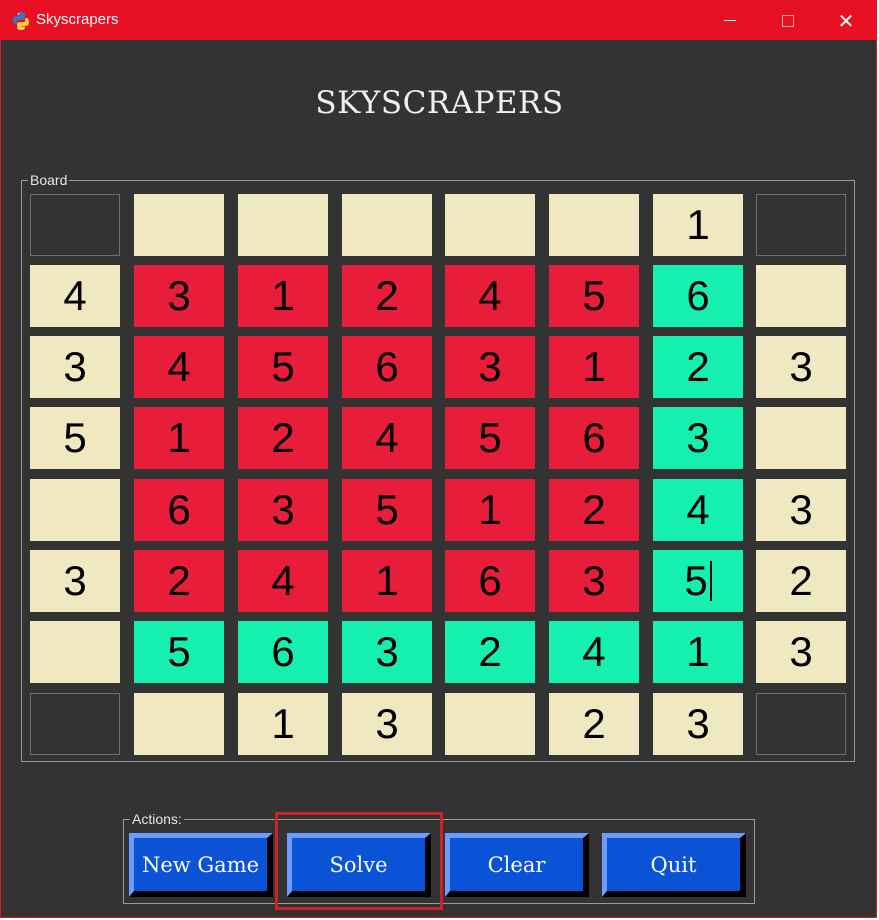 Image resolution: width=879 pixels, height=920 pixels. I want to click on right-clue-4: 3, so click(801, 510).